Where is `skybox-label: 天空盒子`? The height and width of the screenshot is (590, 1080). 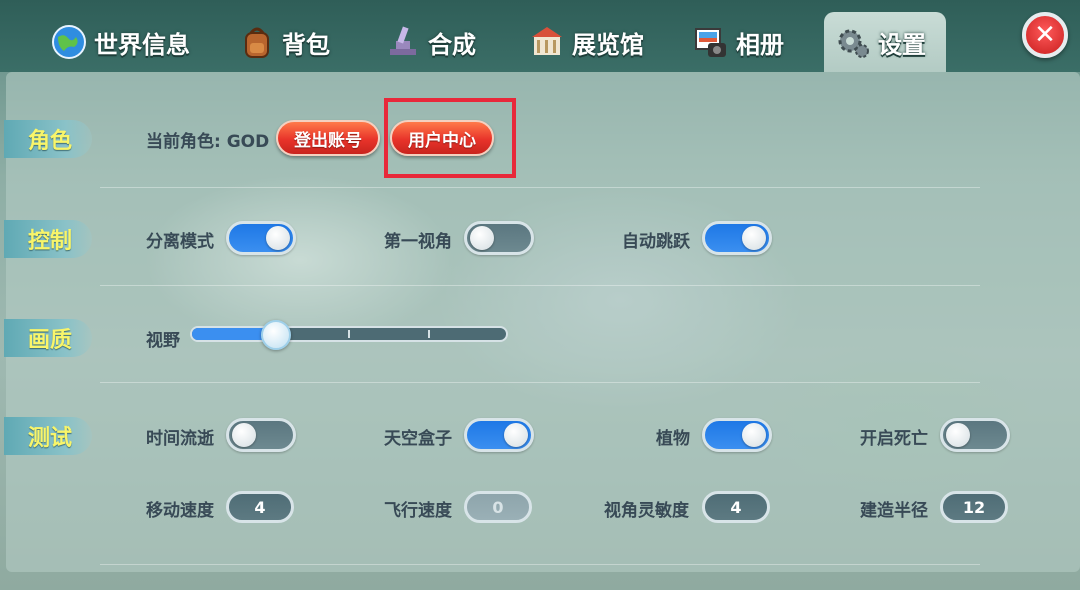 skybox-label: 天空盒子 is located at coordinates (418, 438).